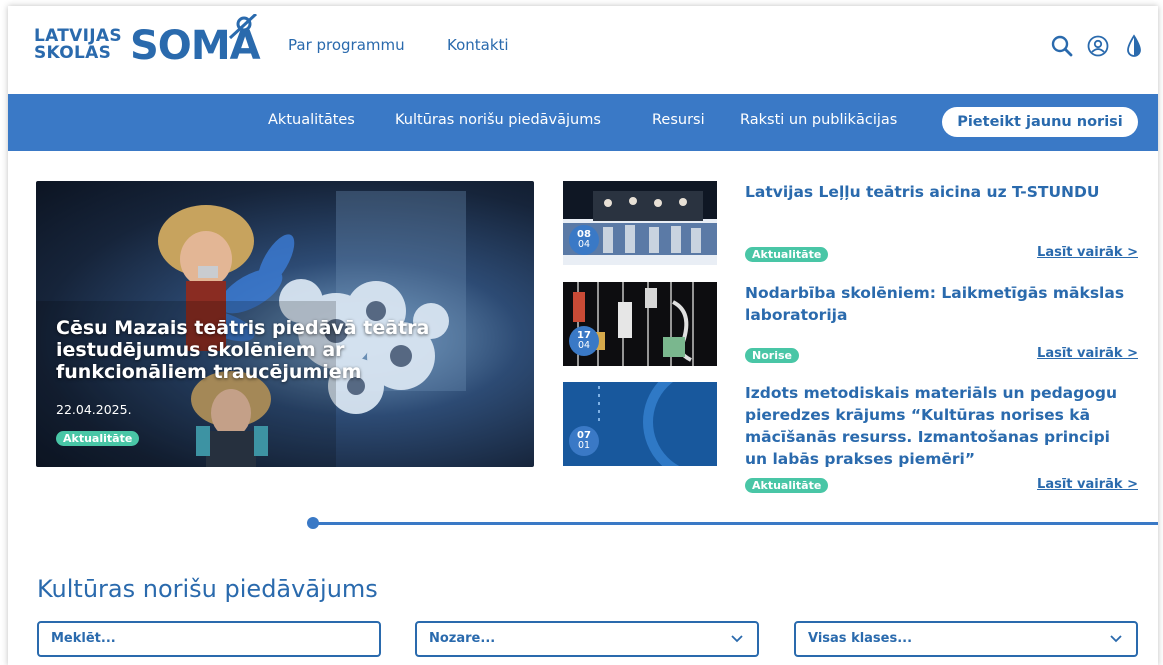 Image resolution: width=1163 pixels, height=665 pixels. What do you see at coordinates (478, 45) in the screenshot?
I see `nav-contacts: Kontakti` at bounding box center [478, 45].